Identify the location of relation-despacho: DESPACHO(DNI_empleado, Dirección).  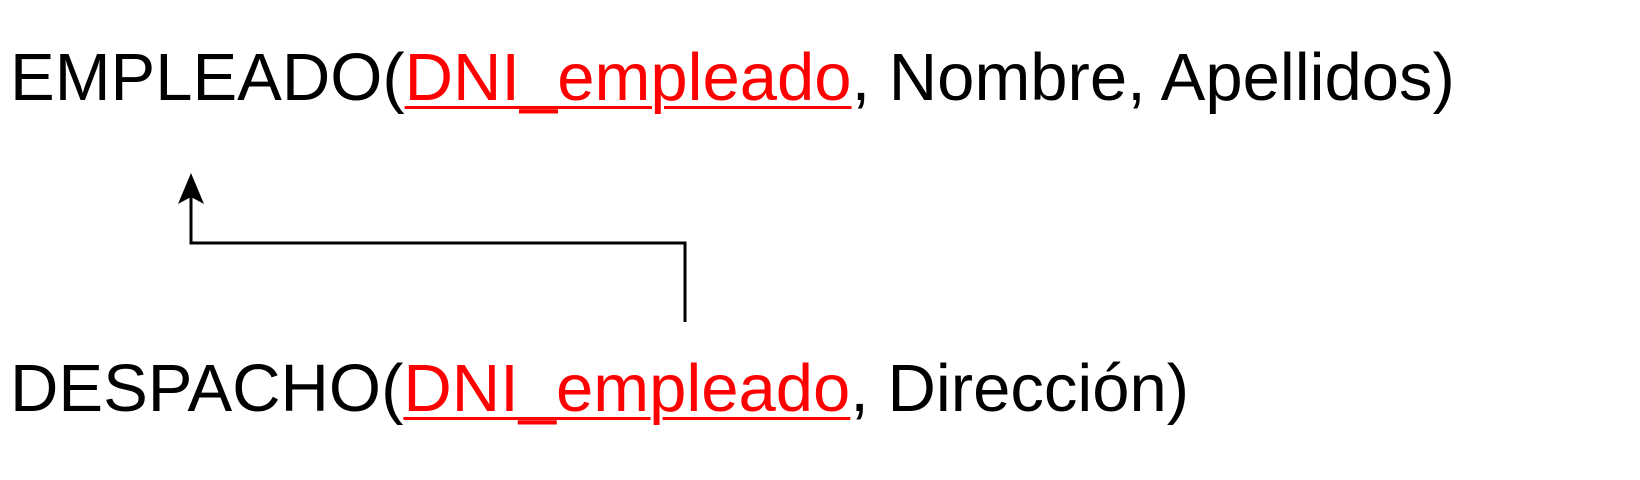
(599, 388).